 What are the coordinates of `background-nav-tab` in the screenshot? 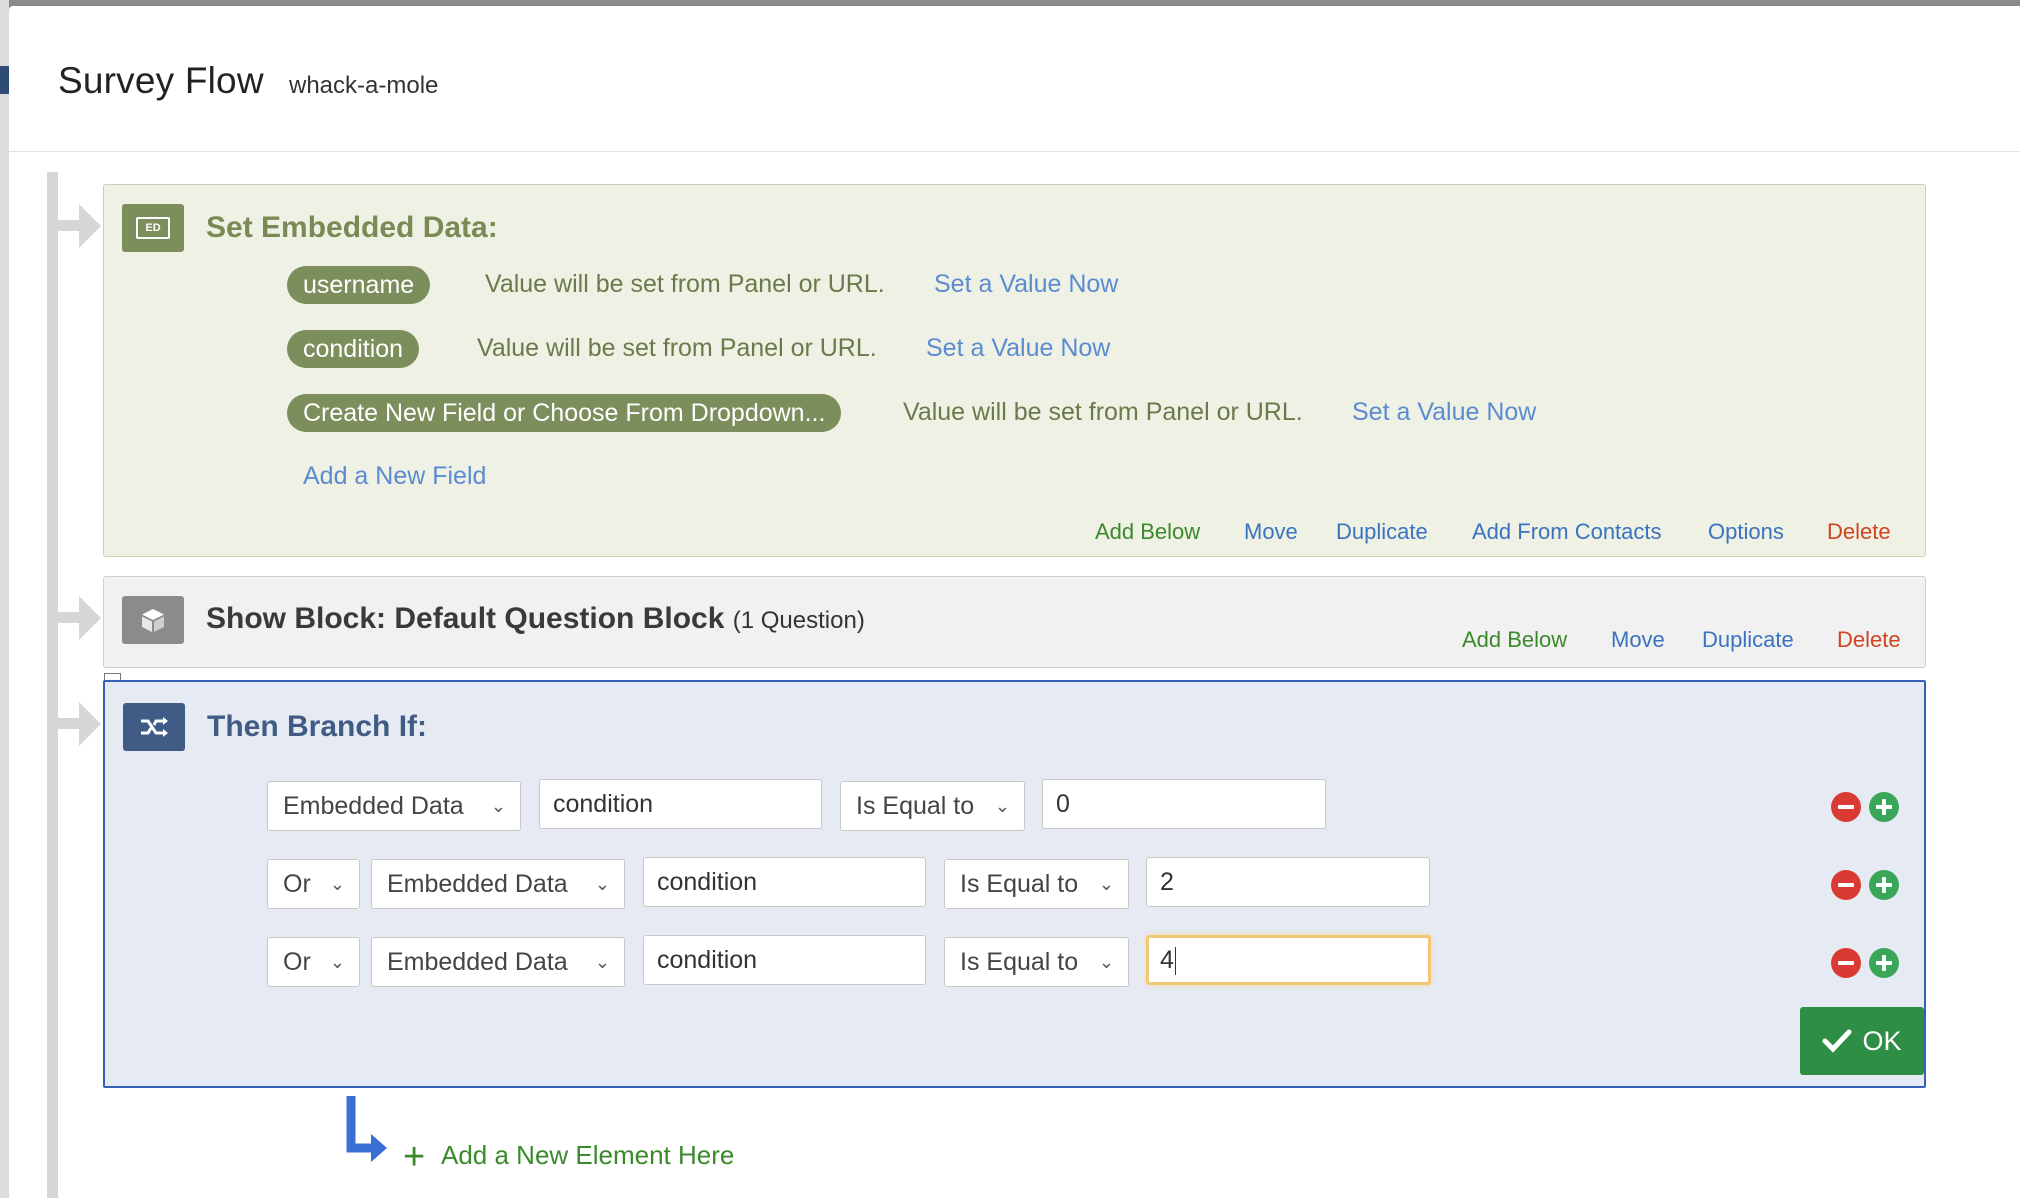 It's located at (4, 80).